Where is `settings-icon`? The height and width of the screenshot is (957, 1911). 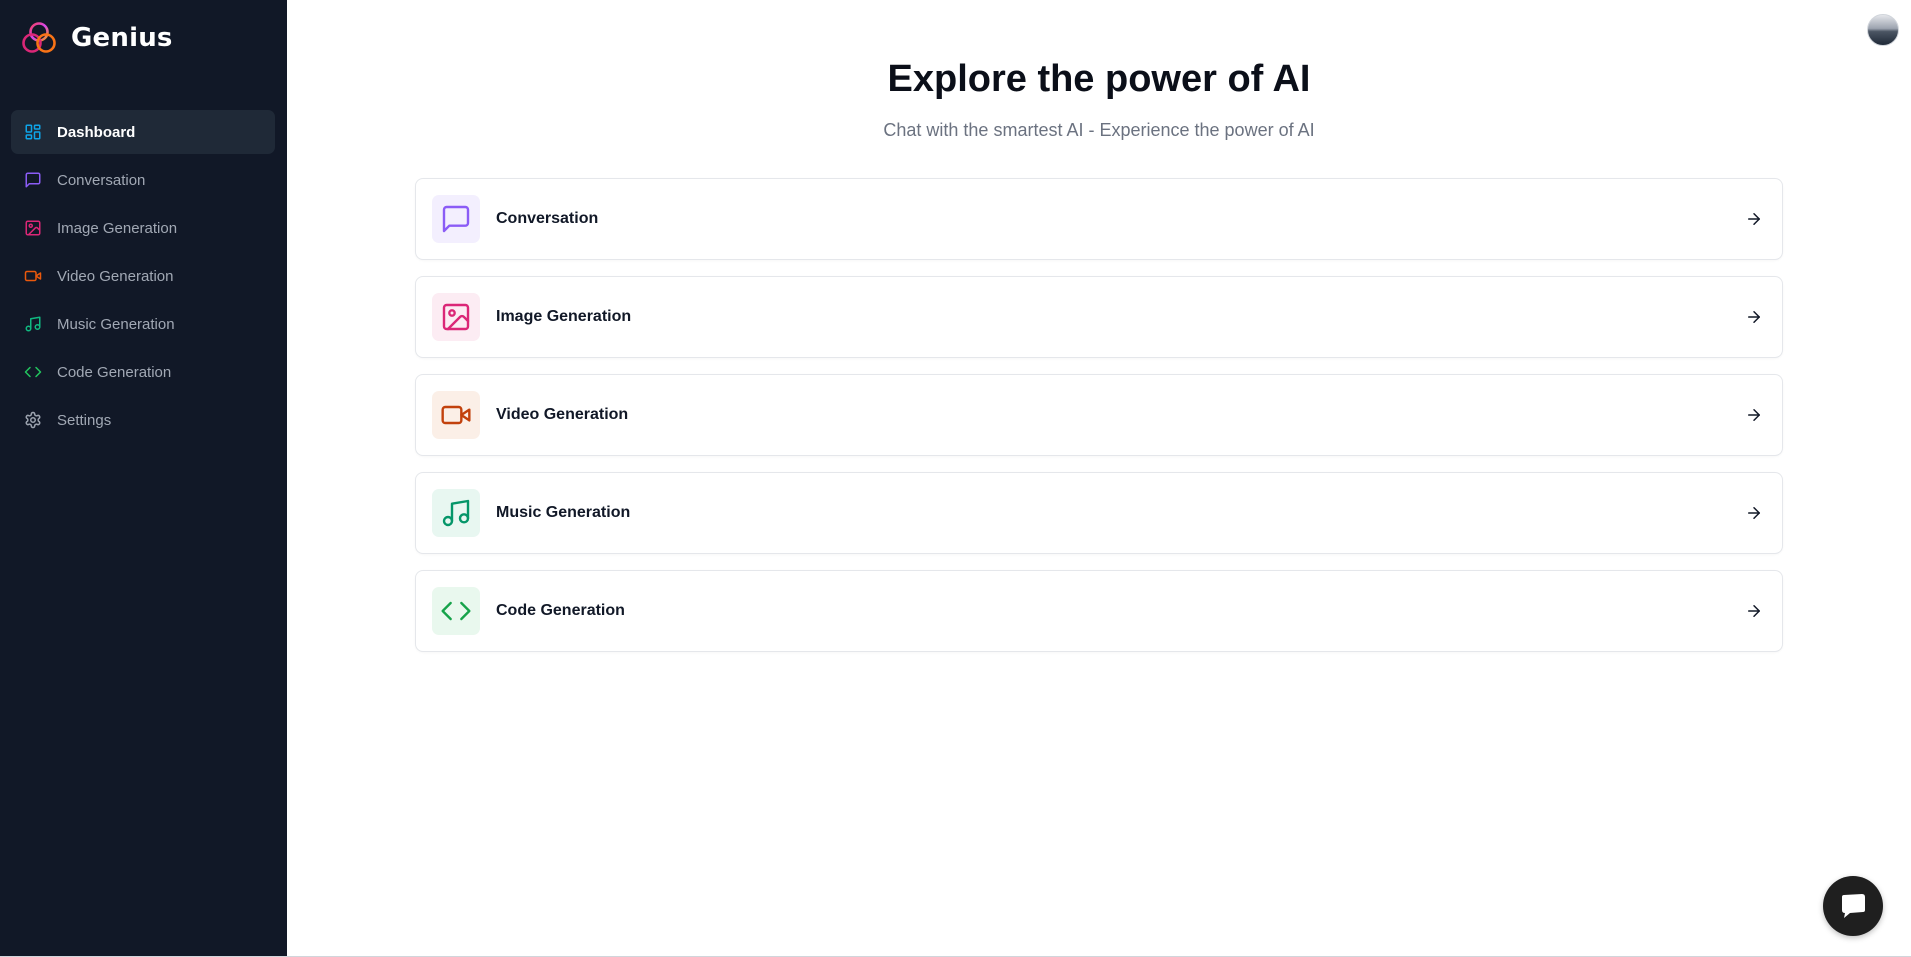
settings-icon is located at coordinates (33, 420).